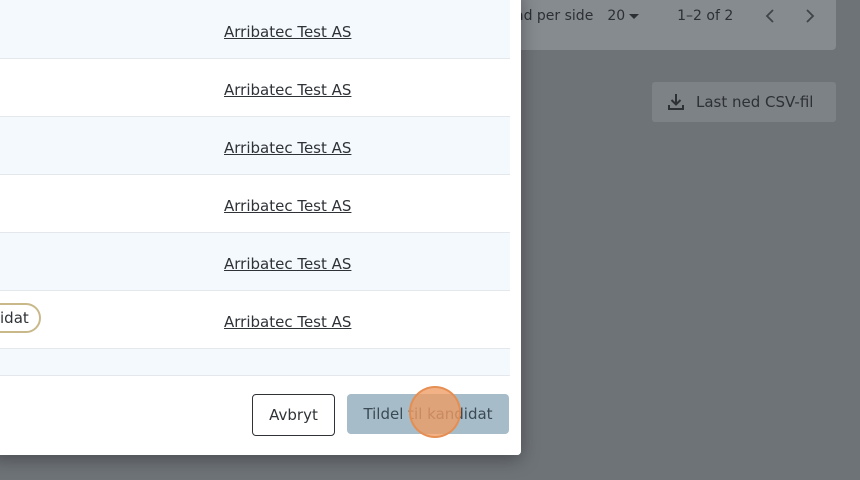 This screenshot has width=860, height=480. Describe the element at coordinates (676, 102) in the screenshot. I see `download-icon` at that location.